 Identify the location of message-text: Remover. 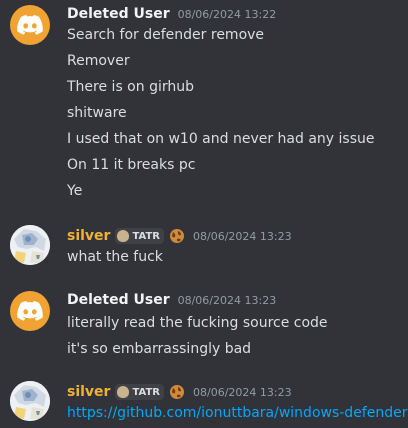
(98, 61).